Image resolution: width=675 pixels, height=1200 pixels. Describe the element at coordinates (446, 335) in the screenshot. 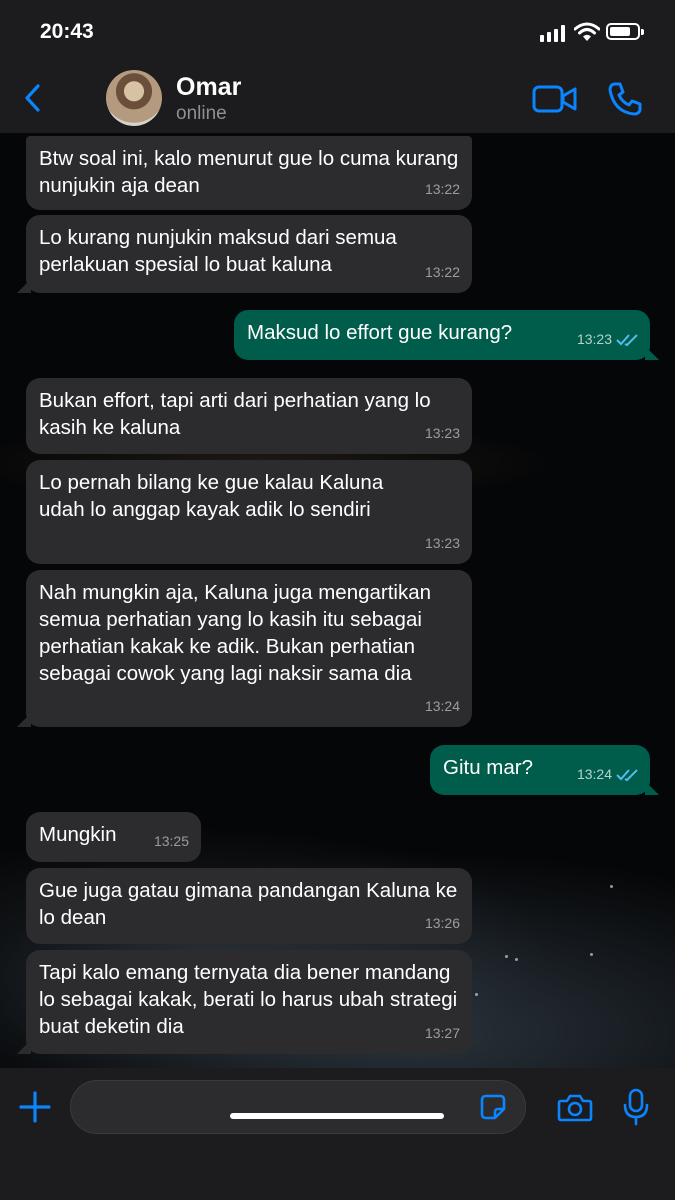

I see `message-bubble-outgoing: Maksud lo effort gue kurang? 13:23` at that location.